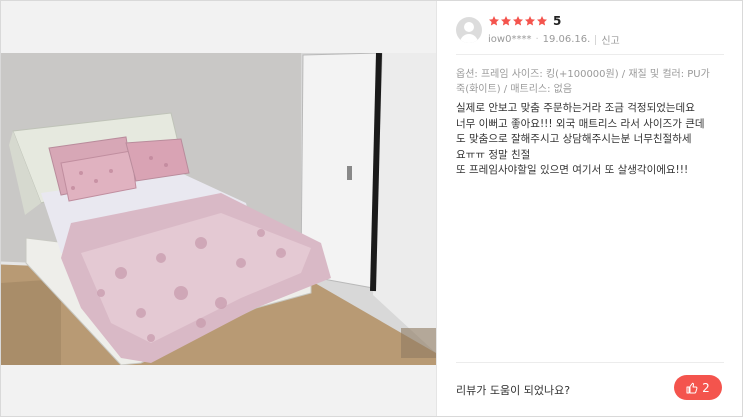 This screenshot has height=417, width=743. I want to click on helpful-button: 2, so click(698, 387).